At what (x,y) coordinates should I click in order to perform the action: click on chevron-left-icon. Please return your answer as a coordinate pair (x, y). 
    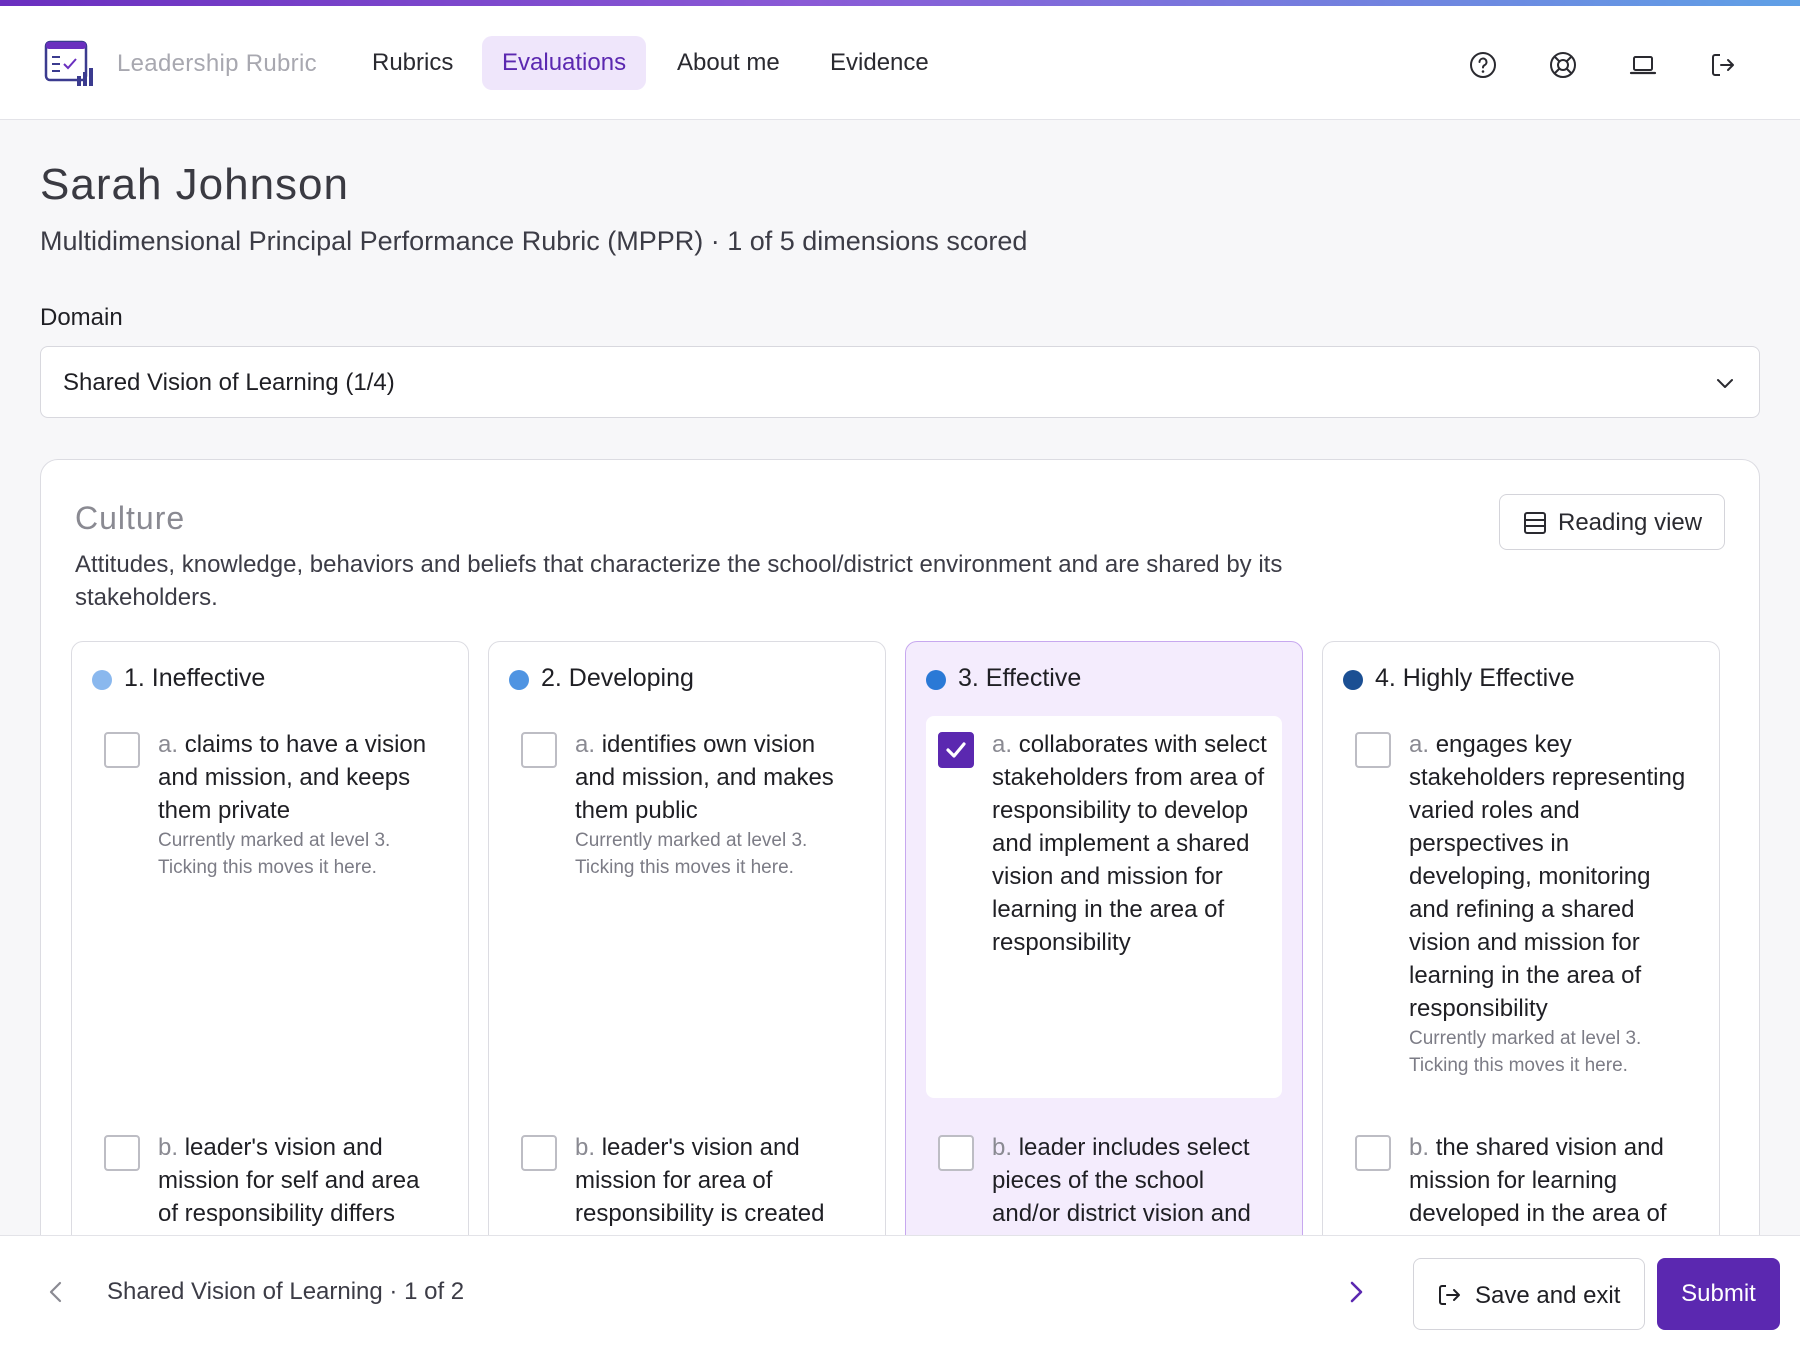
    Looking at the image, I should click on (56, 1292).